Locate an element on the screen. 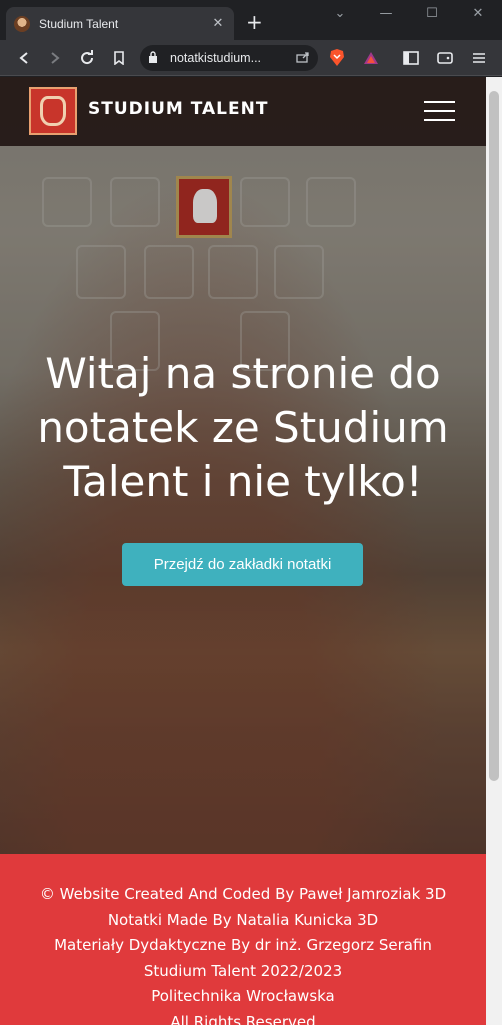 This screenshot has height=1025, width=502. site-navbar: STUDIUM TALENT is located at coordinates (243, 111).